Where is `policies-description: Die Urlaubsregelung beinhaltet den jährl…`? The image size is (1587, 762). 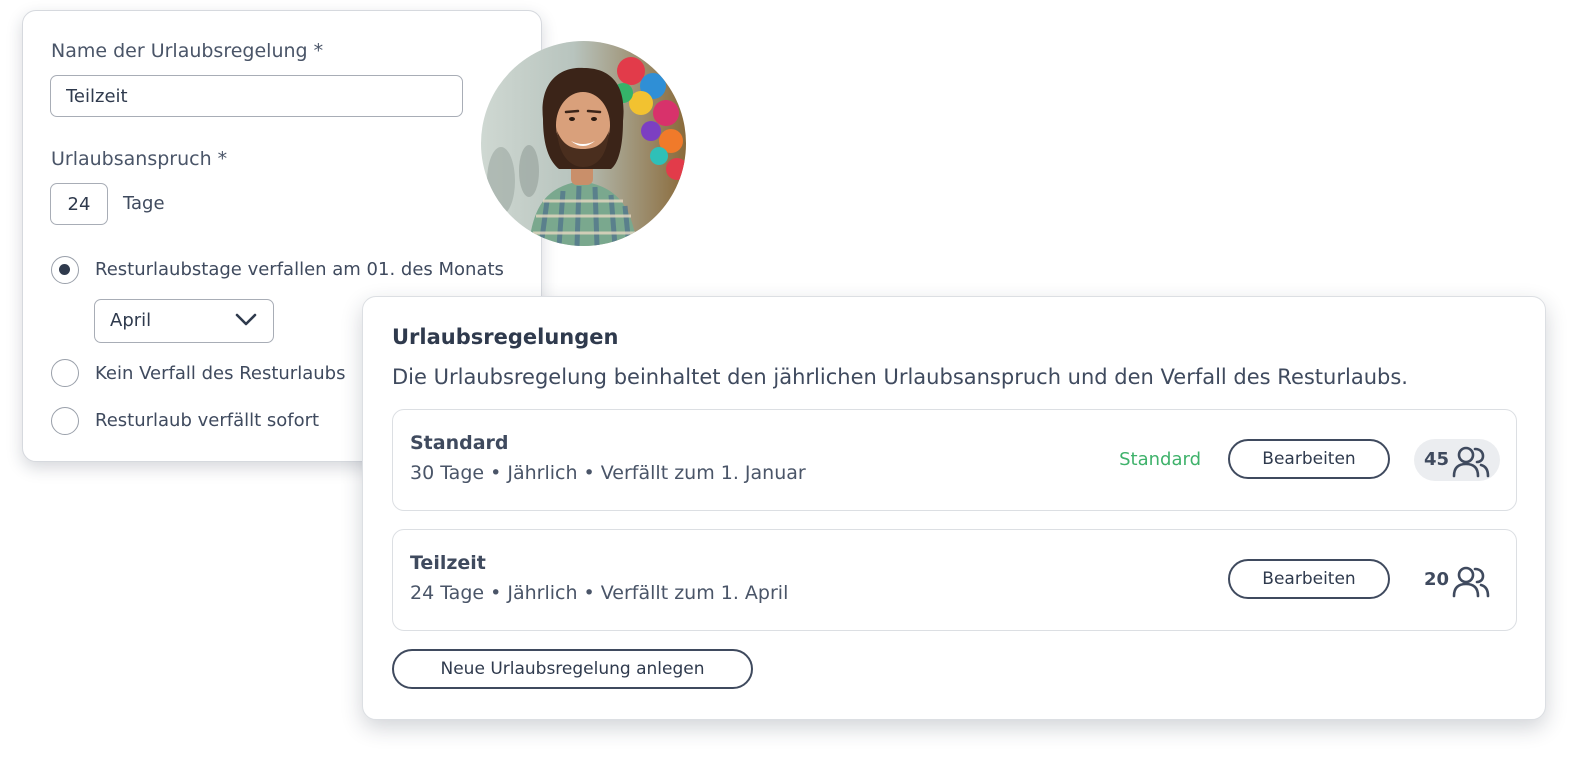 policies-description: Die Urlaubsregelung beinhaltet den jährl… is located at coordinates (900, 377).